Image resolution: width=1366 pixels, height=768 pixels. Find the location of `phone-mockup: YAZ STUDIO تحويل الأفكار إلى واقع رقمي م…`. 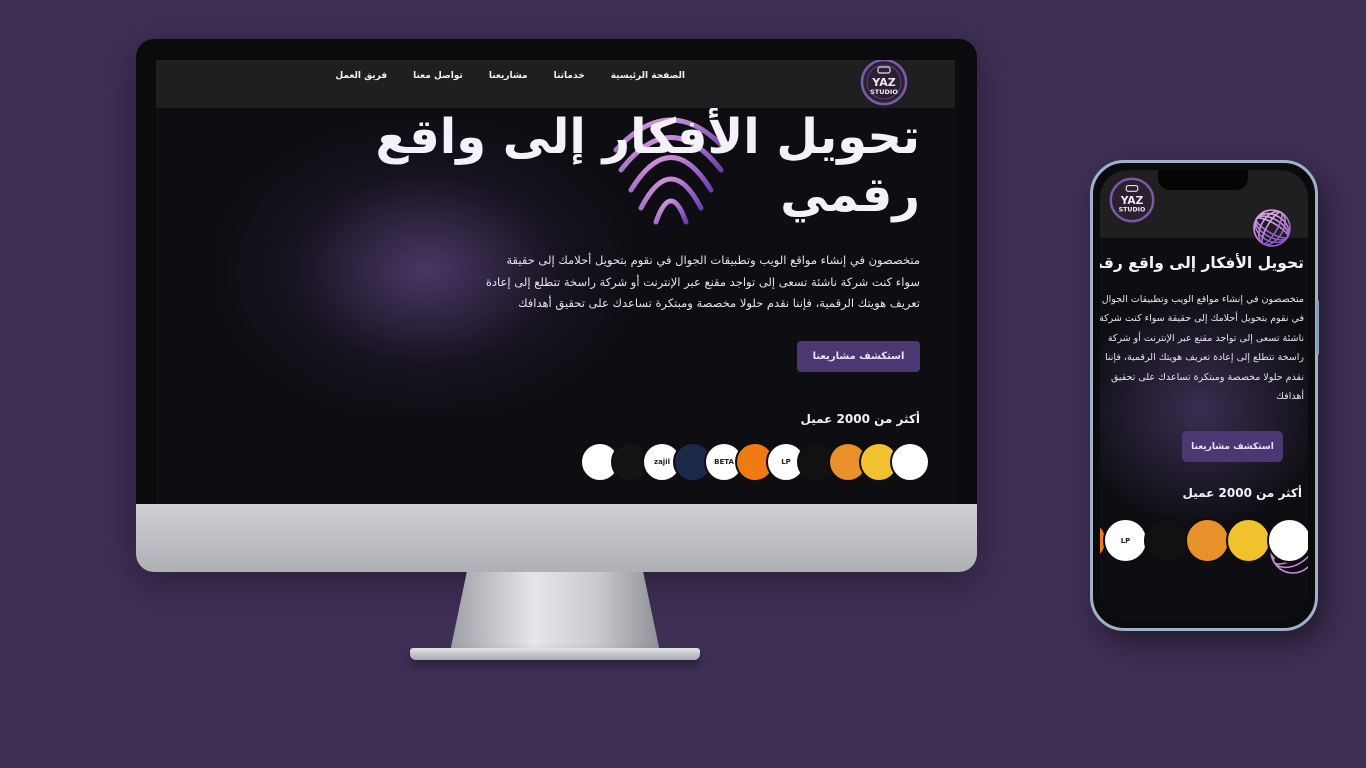

phone-mockup: YAZ STUDIO تحويل الأفكار إلى واقع رقمي م… is located at coordinates (1204, 395).